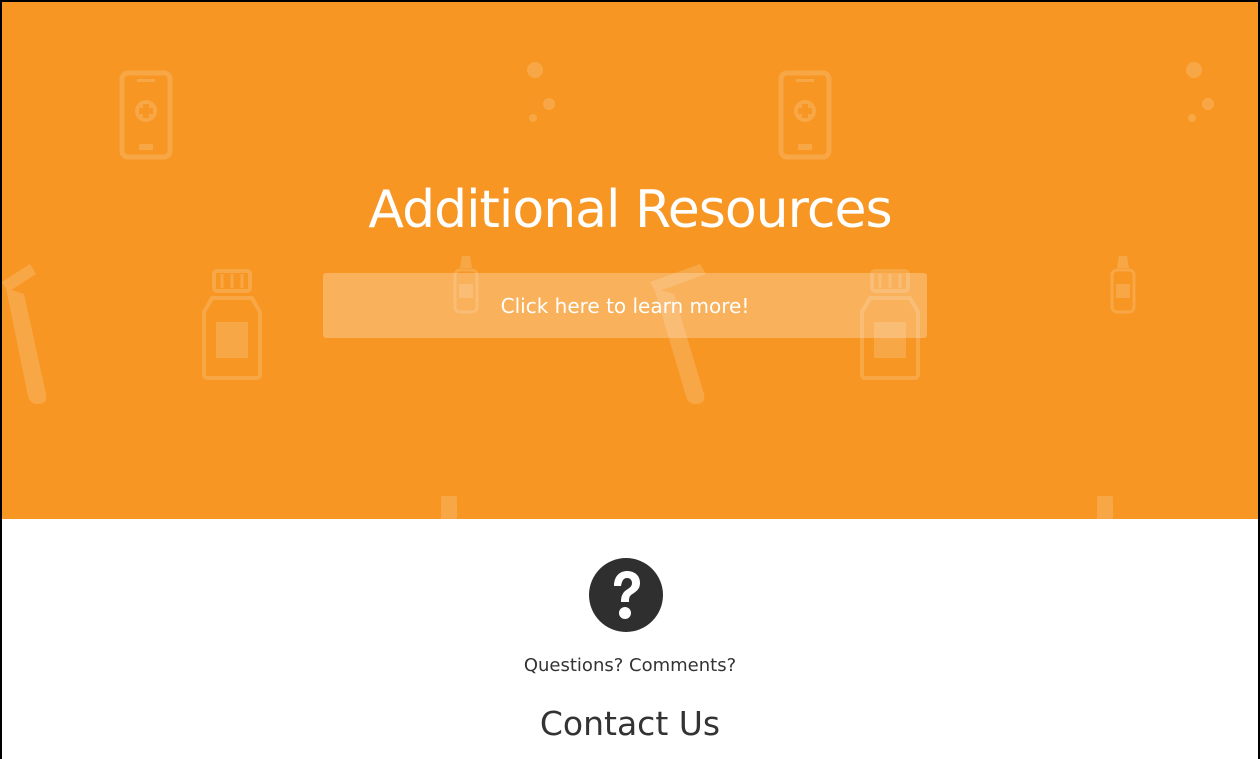 The height and width of the screenshot is (759, 1260). I want to click on otoscope-icon, so click(24, 334).